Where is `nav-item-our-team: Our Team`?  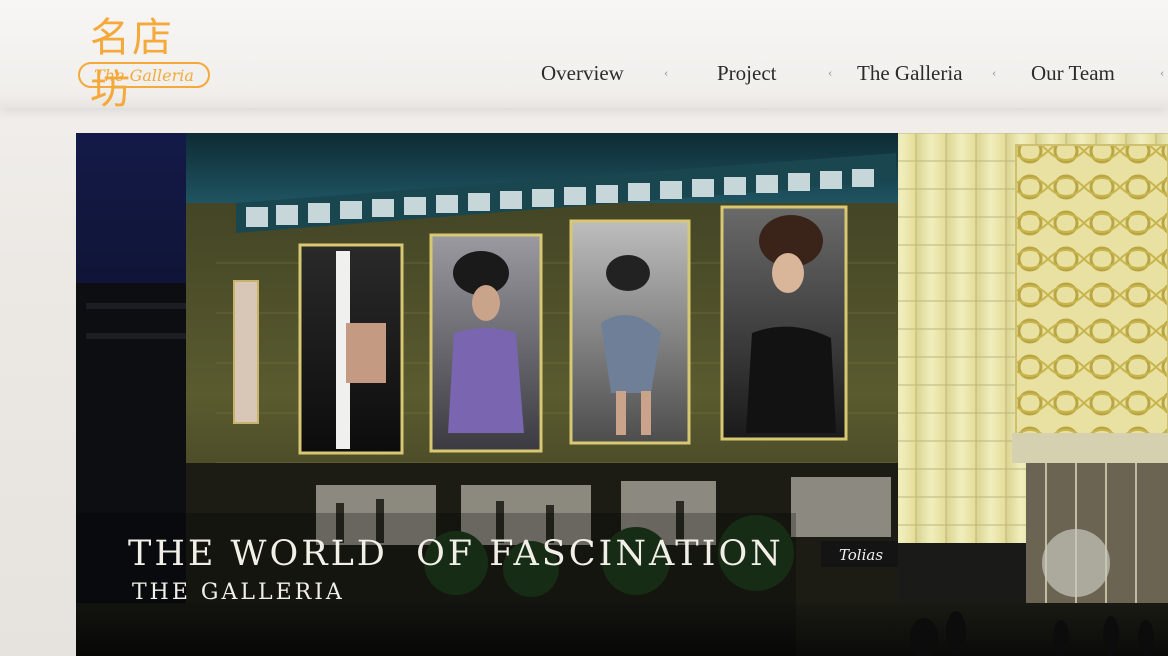 nav-item-our-team: Our Team is located at coordinates (1073, 73).